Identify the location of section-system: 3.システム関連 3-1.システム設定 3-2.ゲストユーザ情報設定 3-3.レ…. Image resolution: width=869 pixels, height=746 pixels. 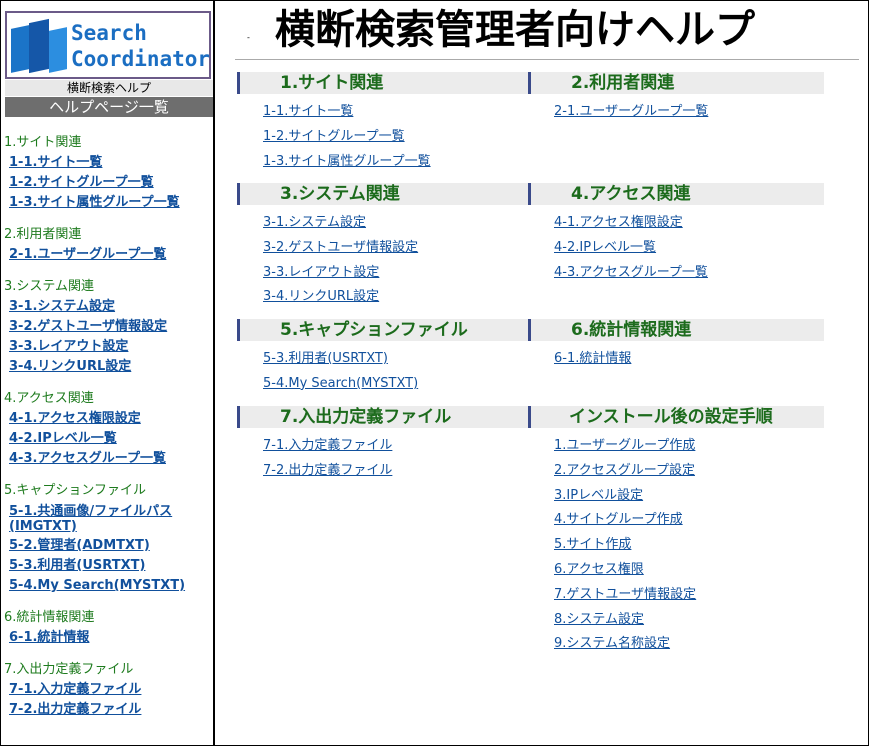
(385, 246).